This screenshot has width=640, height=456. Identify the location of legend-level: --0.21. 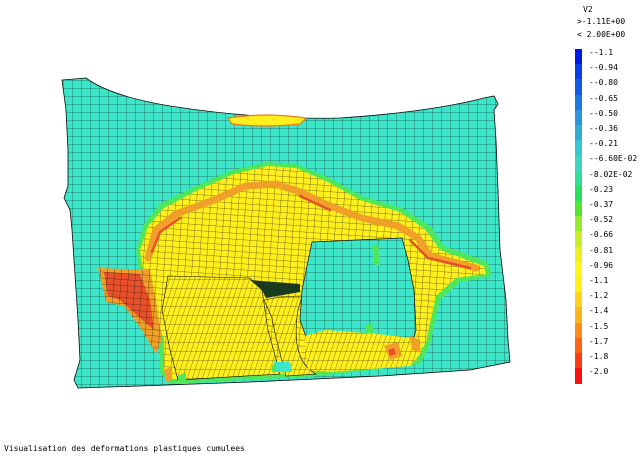
(607, 147).